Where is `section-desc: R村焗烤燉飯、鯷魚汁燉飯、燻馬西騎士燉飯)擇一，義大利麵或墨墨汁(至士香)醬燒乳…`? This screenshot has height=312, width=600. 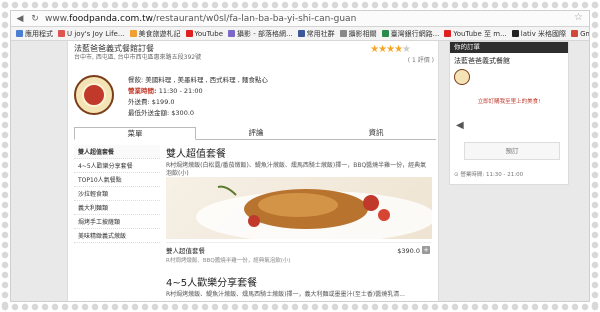
section-desc: R村焗烤燉飯、鯷魚汁燉飯、燻馬西騎士燉飯)擇一，義大利麵或墨墨汁(至士香)醬燒乳… is located at coordinates (285, 294).